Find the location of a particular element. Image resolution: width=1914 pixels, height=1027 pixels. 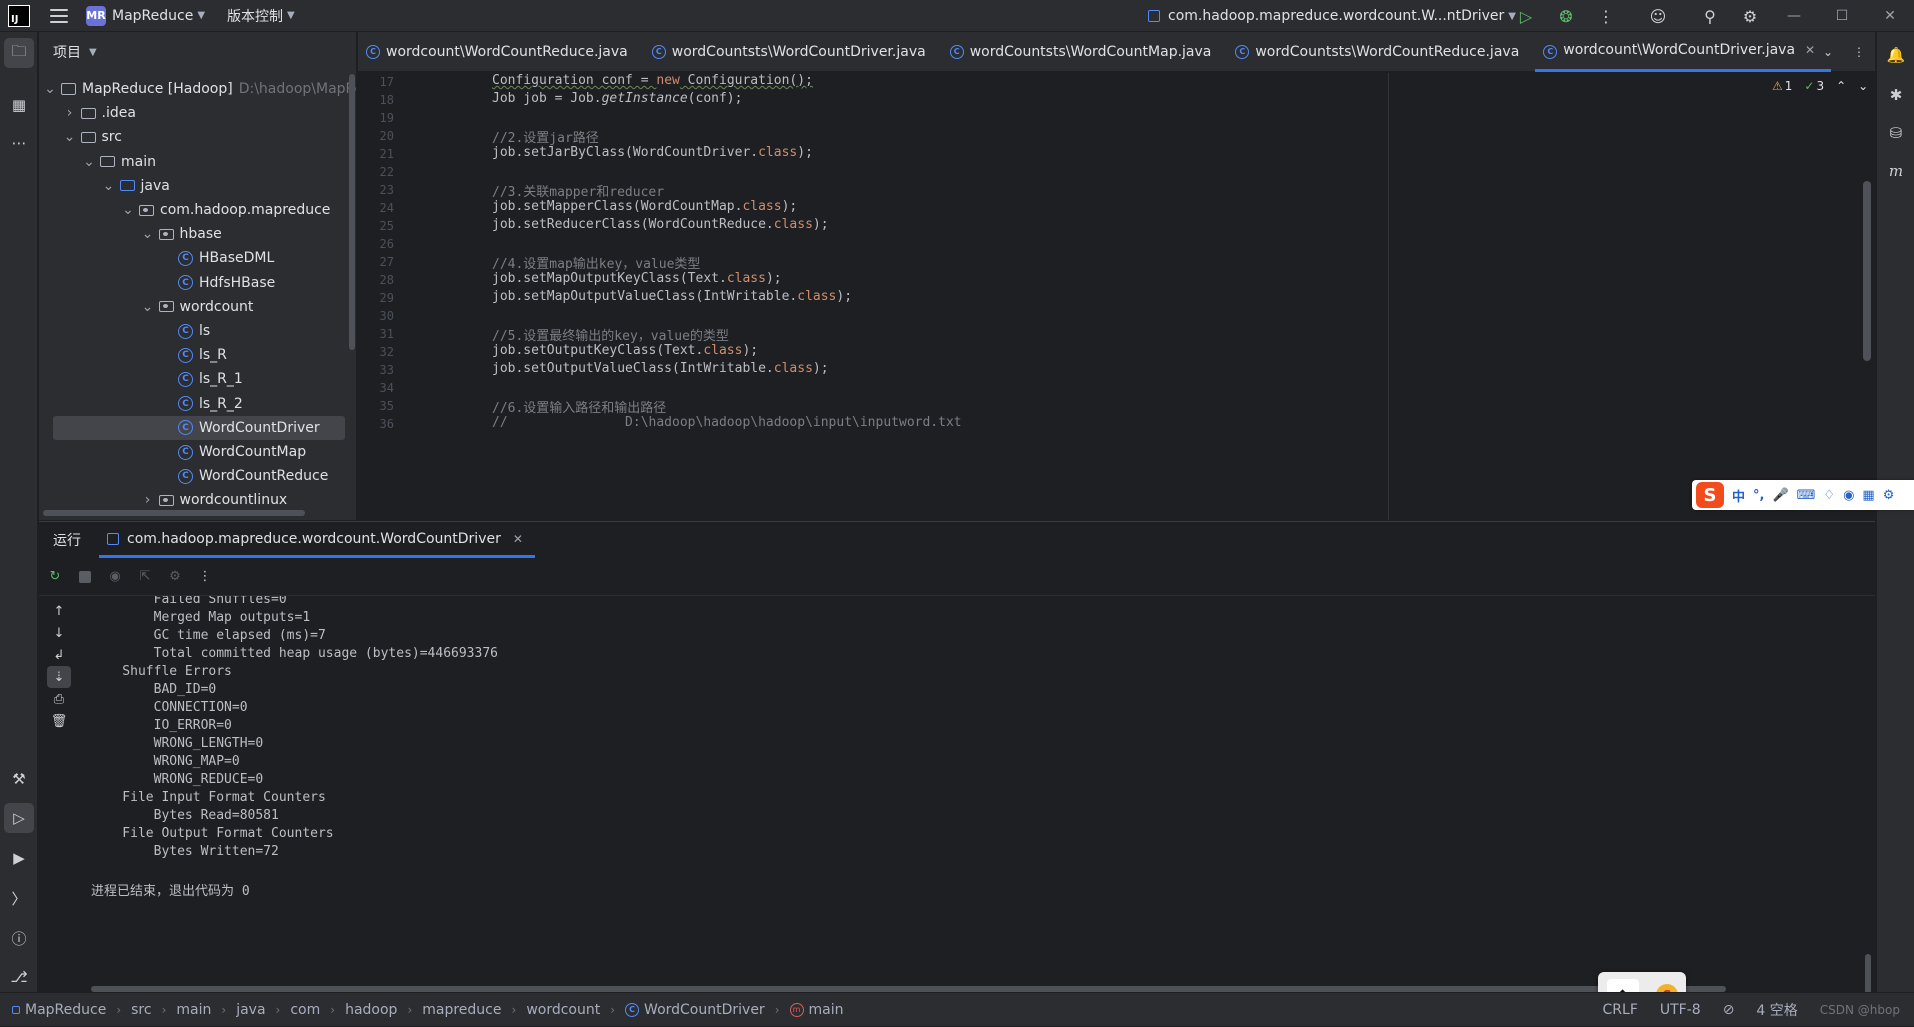

more-horizontal-icon: ⋯ is located at coordinates (19, 143).